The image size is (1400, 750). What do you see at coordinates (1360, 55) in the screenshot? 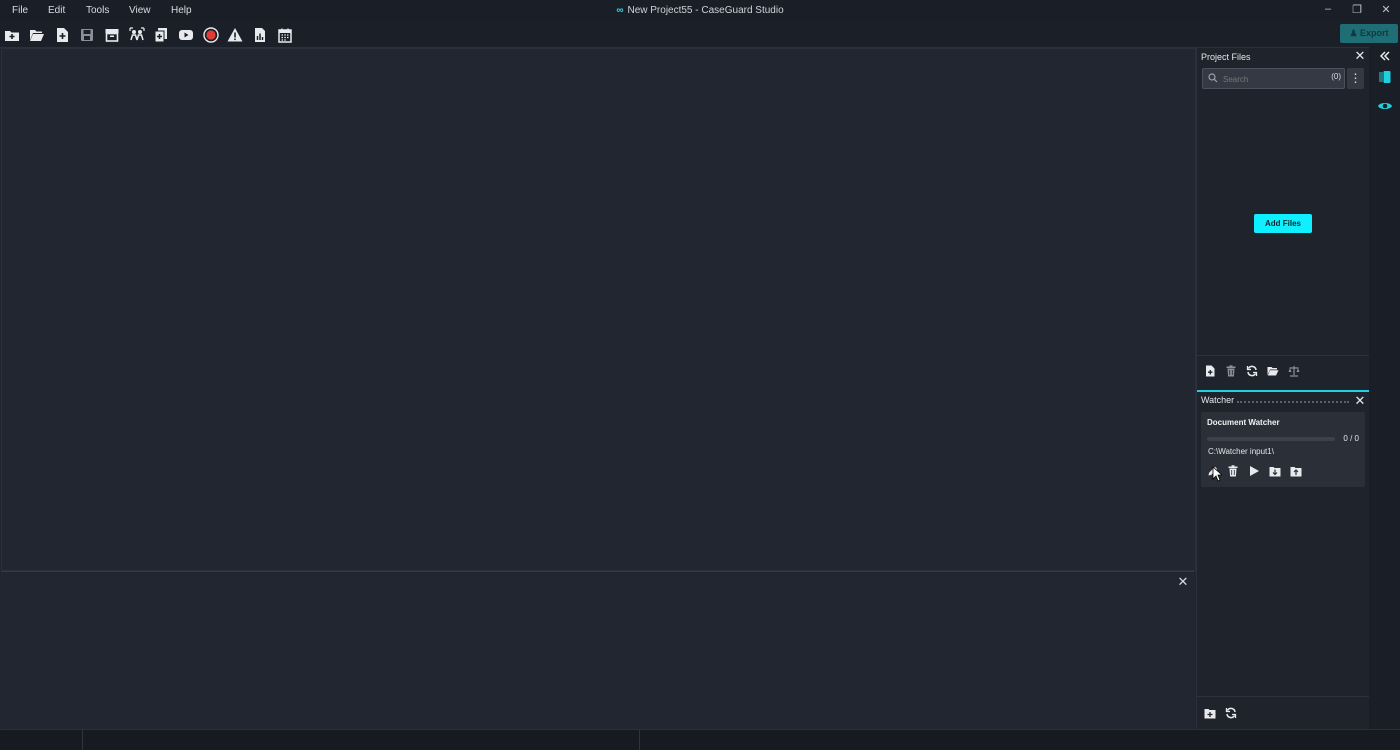
I see `close-project-files-icon: ✕` at bounding box center [1360, 55].